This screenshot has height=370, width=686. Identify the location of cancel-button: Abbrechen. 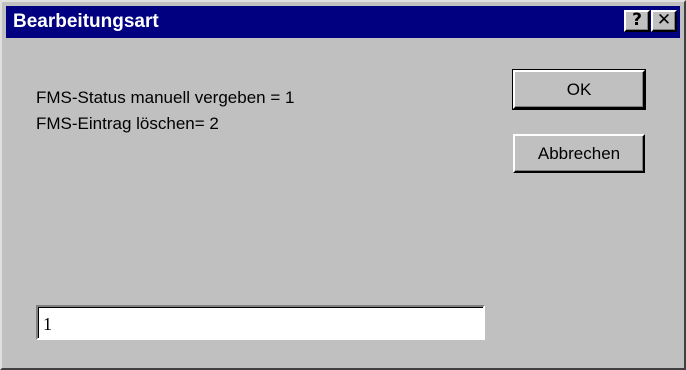
(579, 153).